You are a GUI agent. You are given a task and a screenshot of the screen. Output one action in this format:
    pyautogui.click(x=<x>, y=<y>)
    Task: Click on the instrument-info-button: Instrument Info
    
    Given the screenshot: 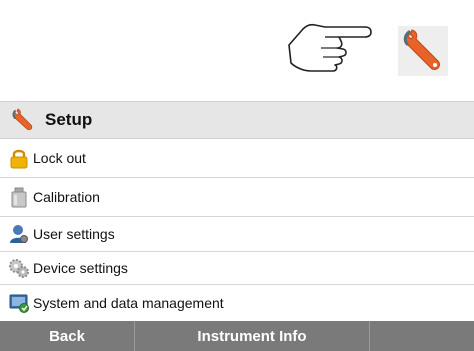 What is the action you would take?
    pyautogui.click(x=252, y=336)
    